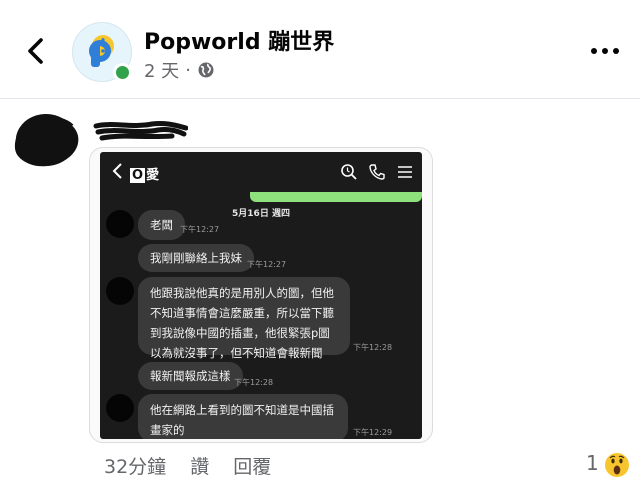  What do you see at coordinates (196, 258) in the screenshot?
I see `chat-message: 我剛剛聯絡上我妹` at bounding box center [196, 258].